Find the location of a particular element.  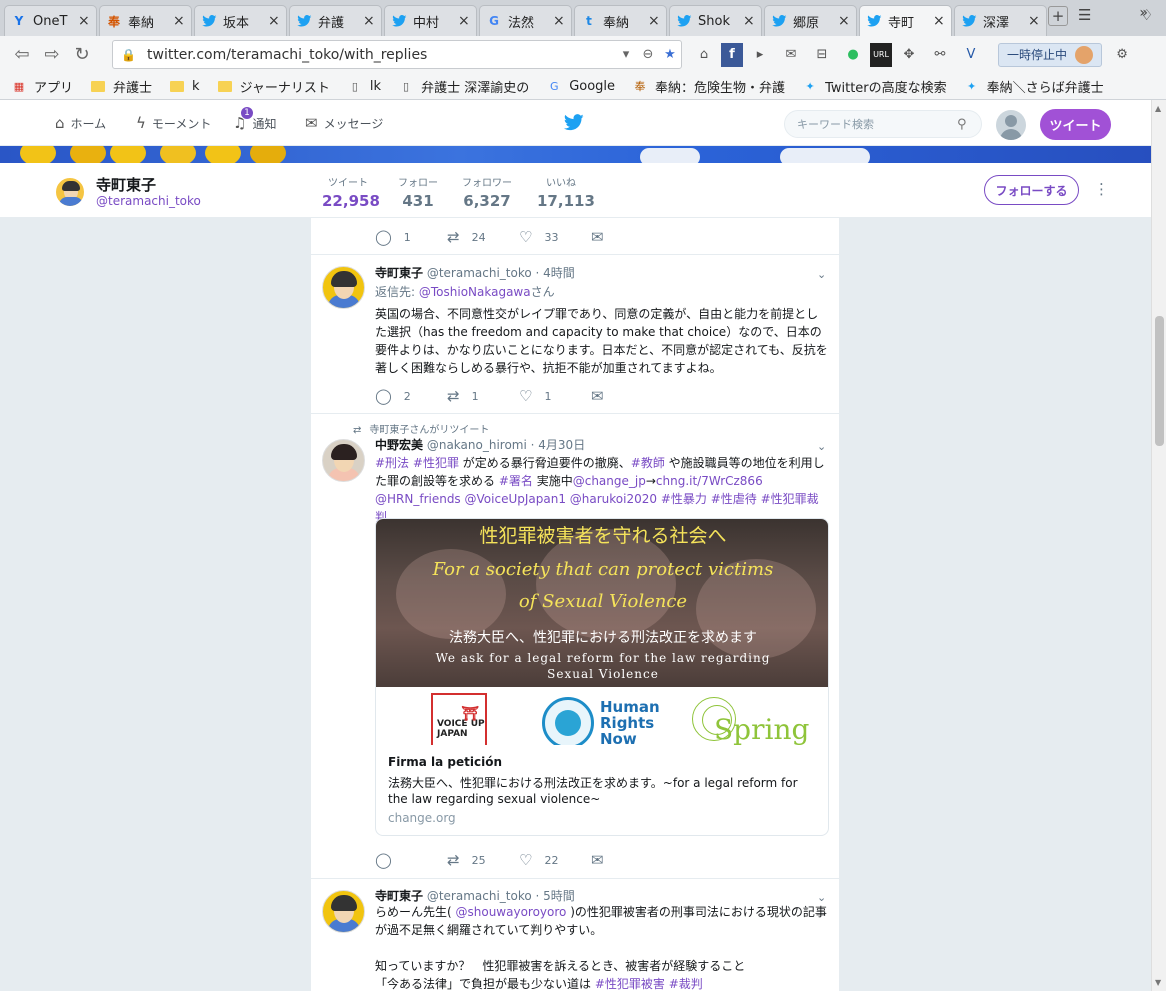

tweet-link: #教師 is located at coordinates (648, 463).